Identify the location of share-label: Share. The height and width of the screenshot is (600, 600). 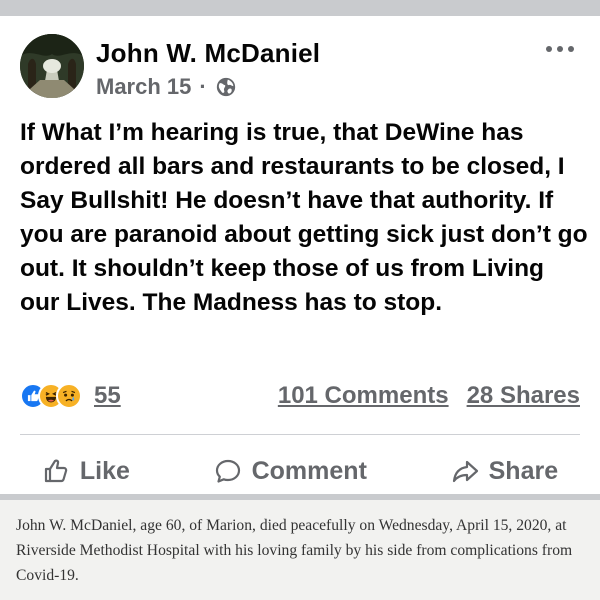
(523, 470).